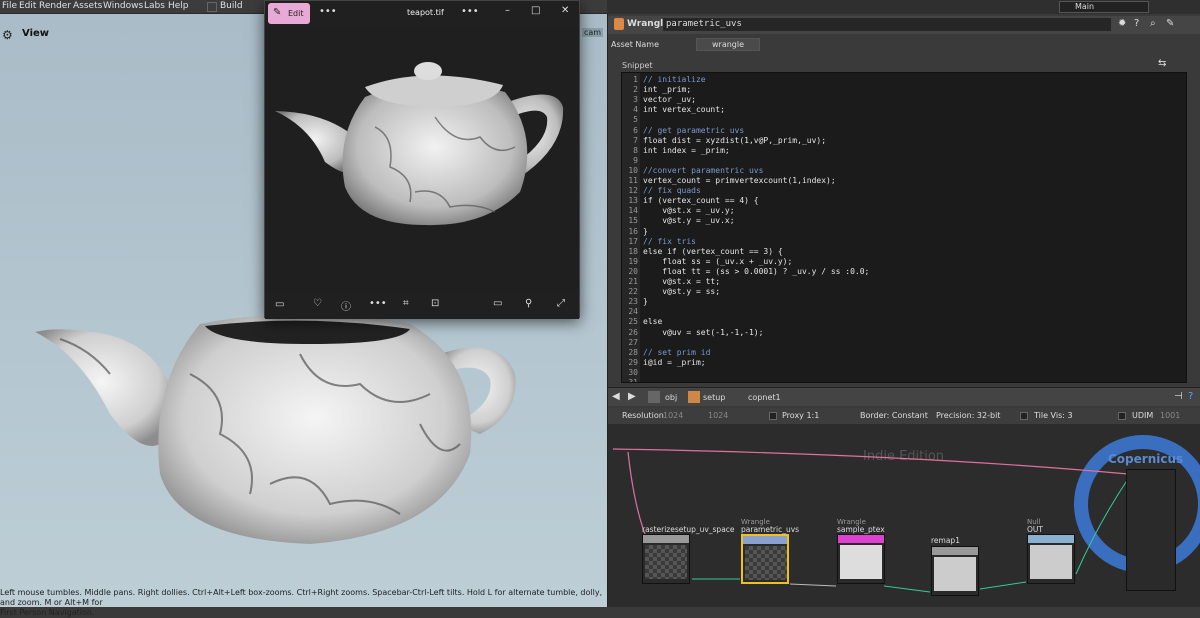 This screenshot has width=1200, height=618. Describe the element at coordinates (903, 7) in the screenshot. I see `desktop-strip: Main` at that location.